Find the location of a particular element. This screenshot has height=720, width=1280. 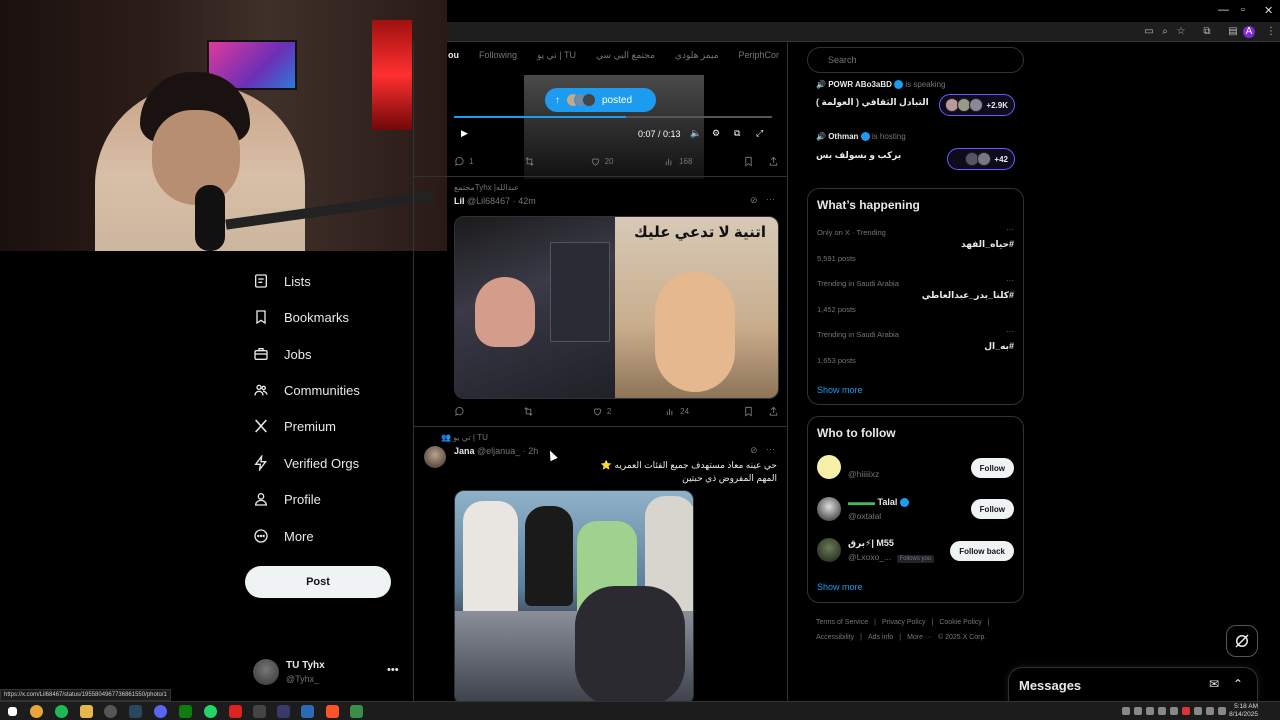

xbox-icon is located at coordinates (185, 711).